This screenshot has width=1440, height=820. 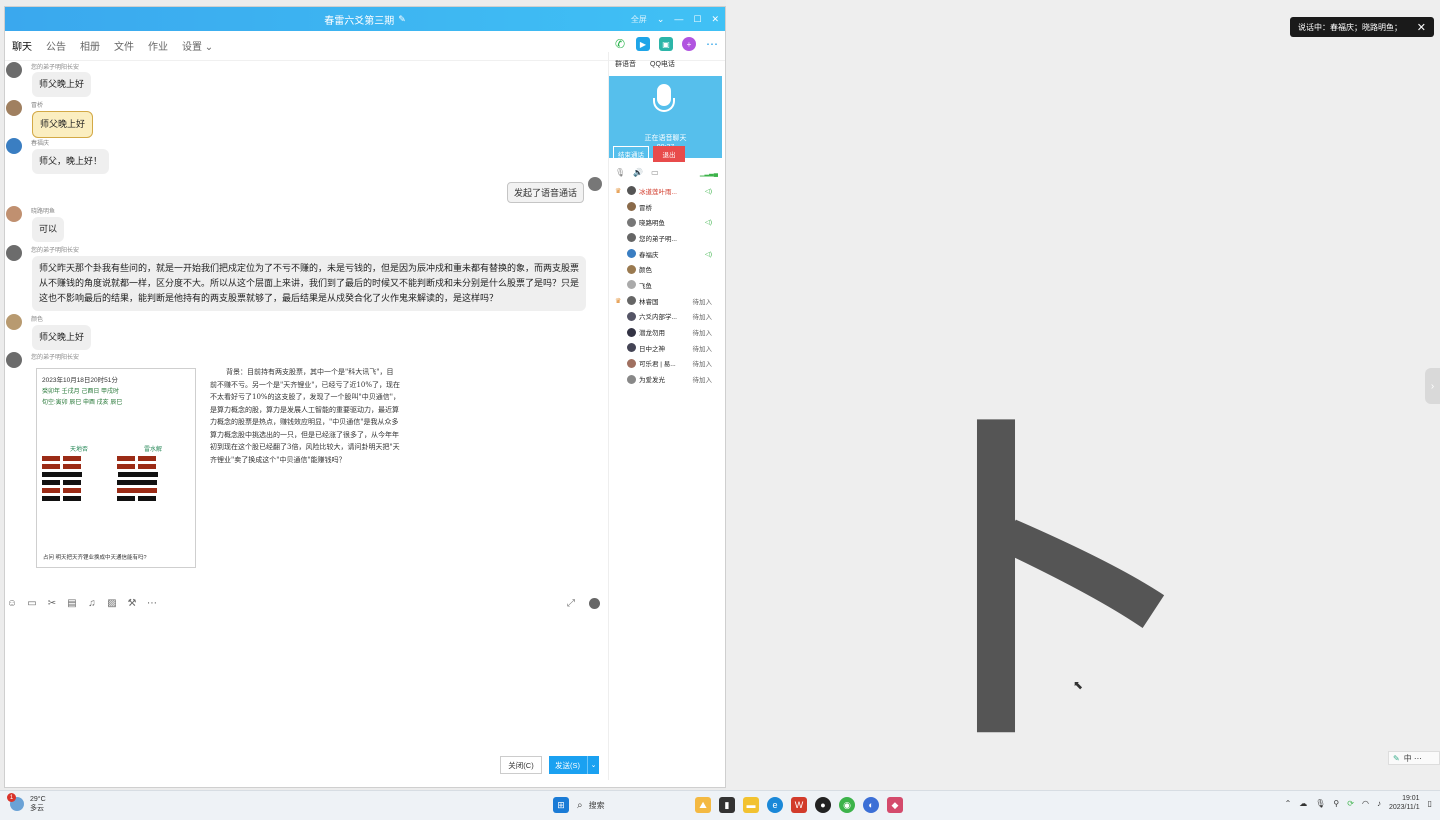 I want to click on app-plus-icon: +, so click(x=689, y=44).